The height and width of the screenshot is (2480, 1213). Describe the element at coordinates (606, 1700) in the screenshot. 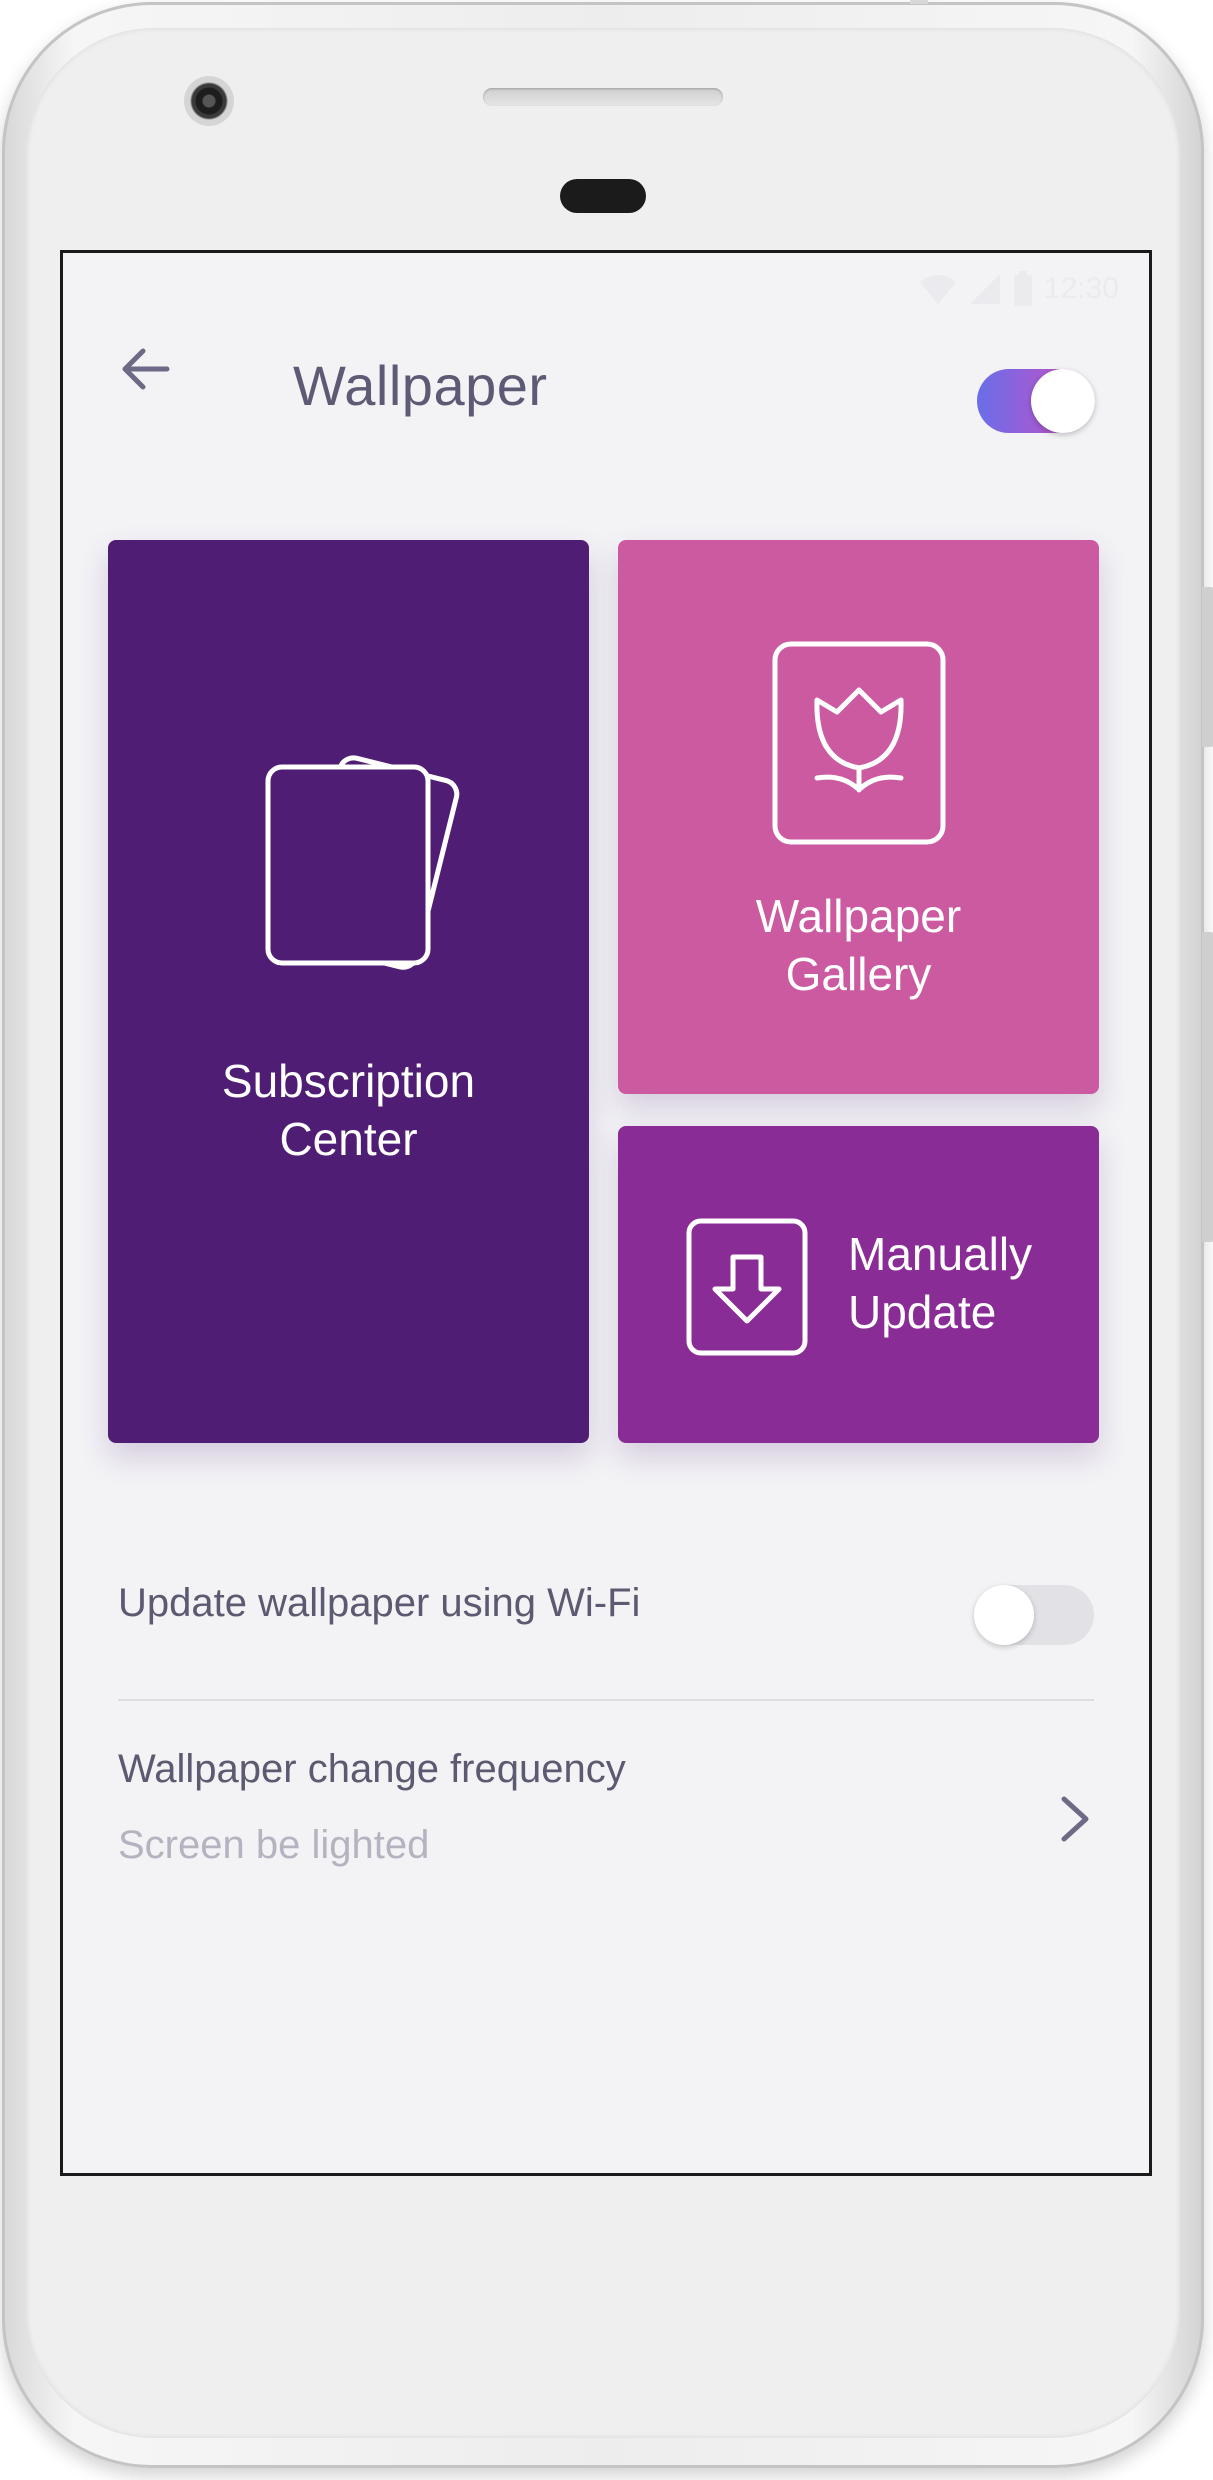

I see `settings-divider` at that location.